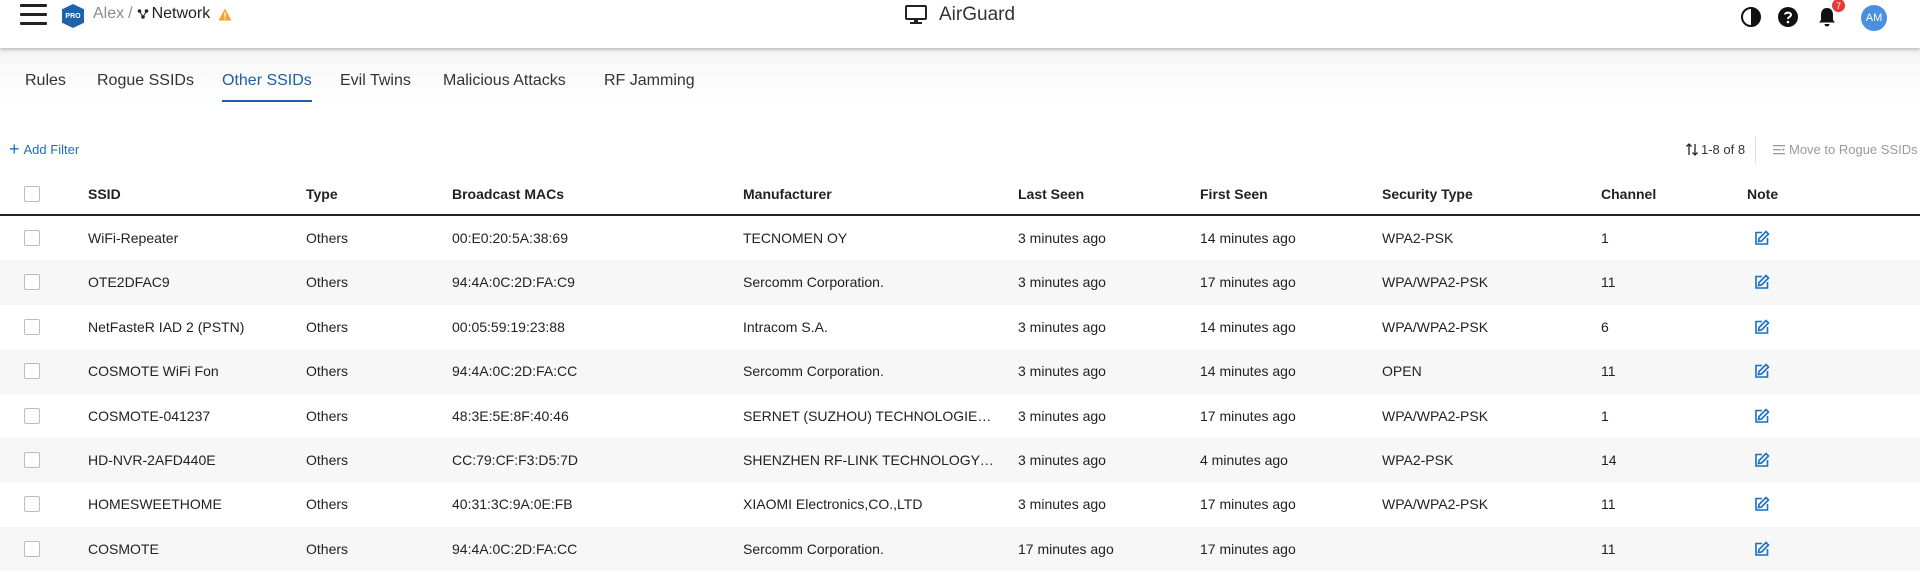 The image size is (1920, 574). What do you see at coordinates (960, 15) in the screenshot?
I see `app-title: AirGuard` at bounding box center [960, 15].